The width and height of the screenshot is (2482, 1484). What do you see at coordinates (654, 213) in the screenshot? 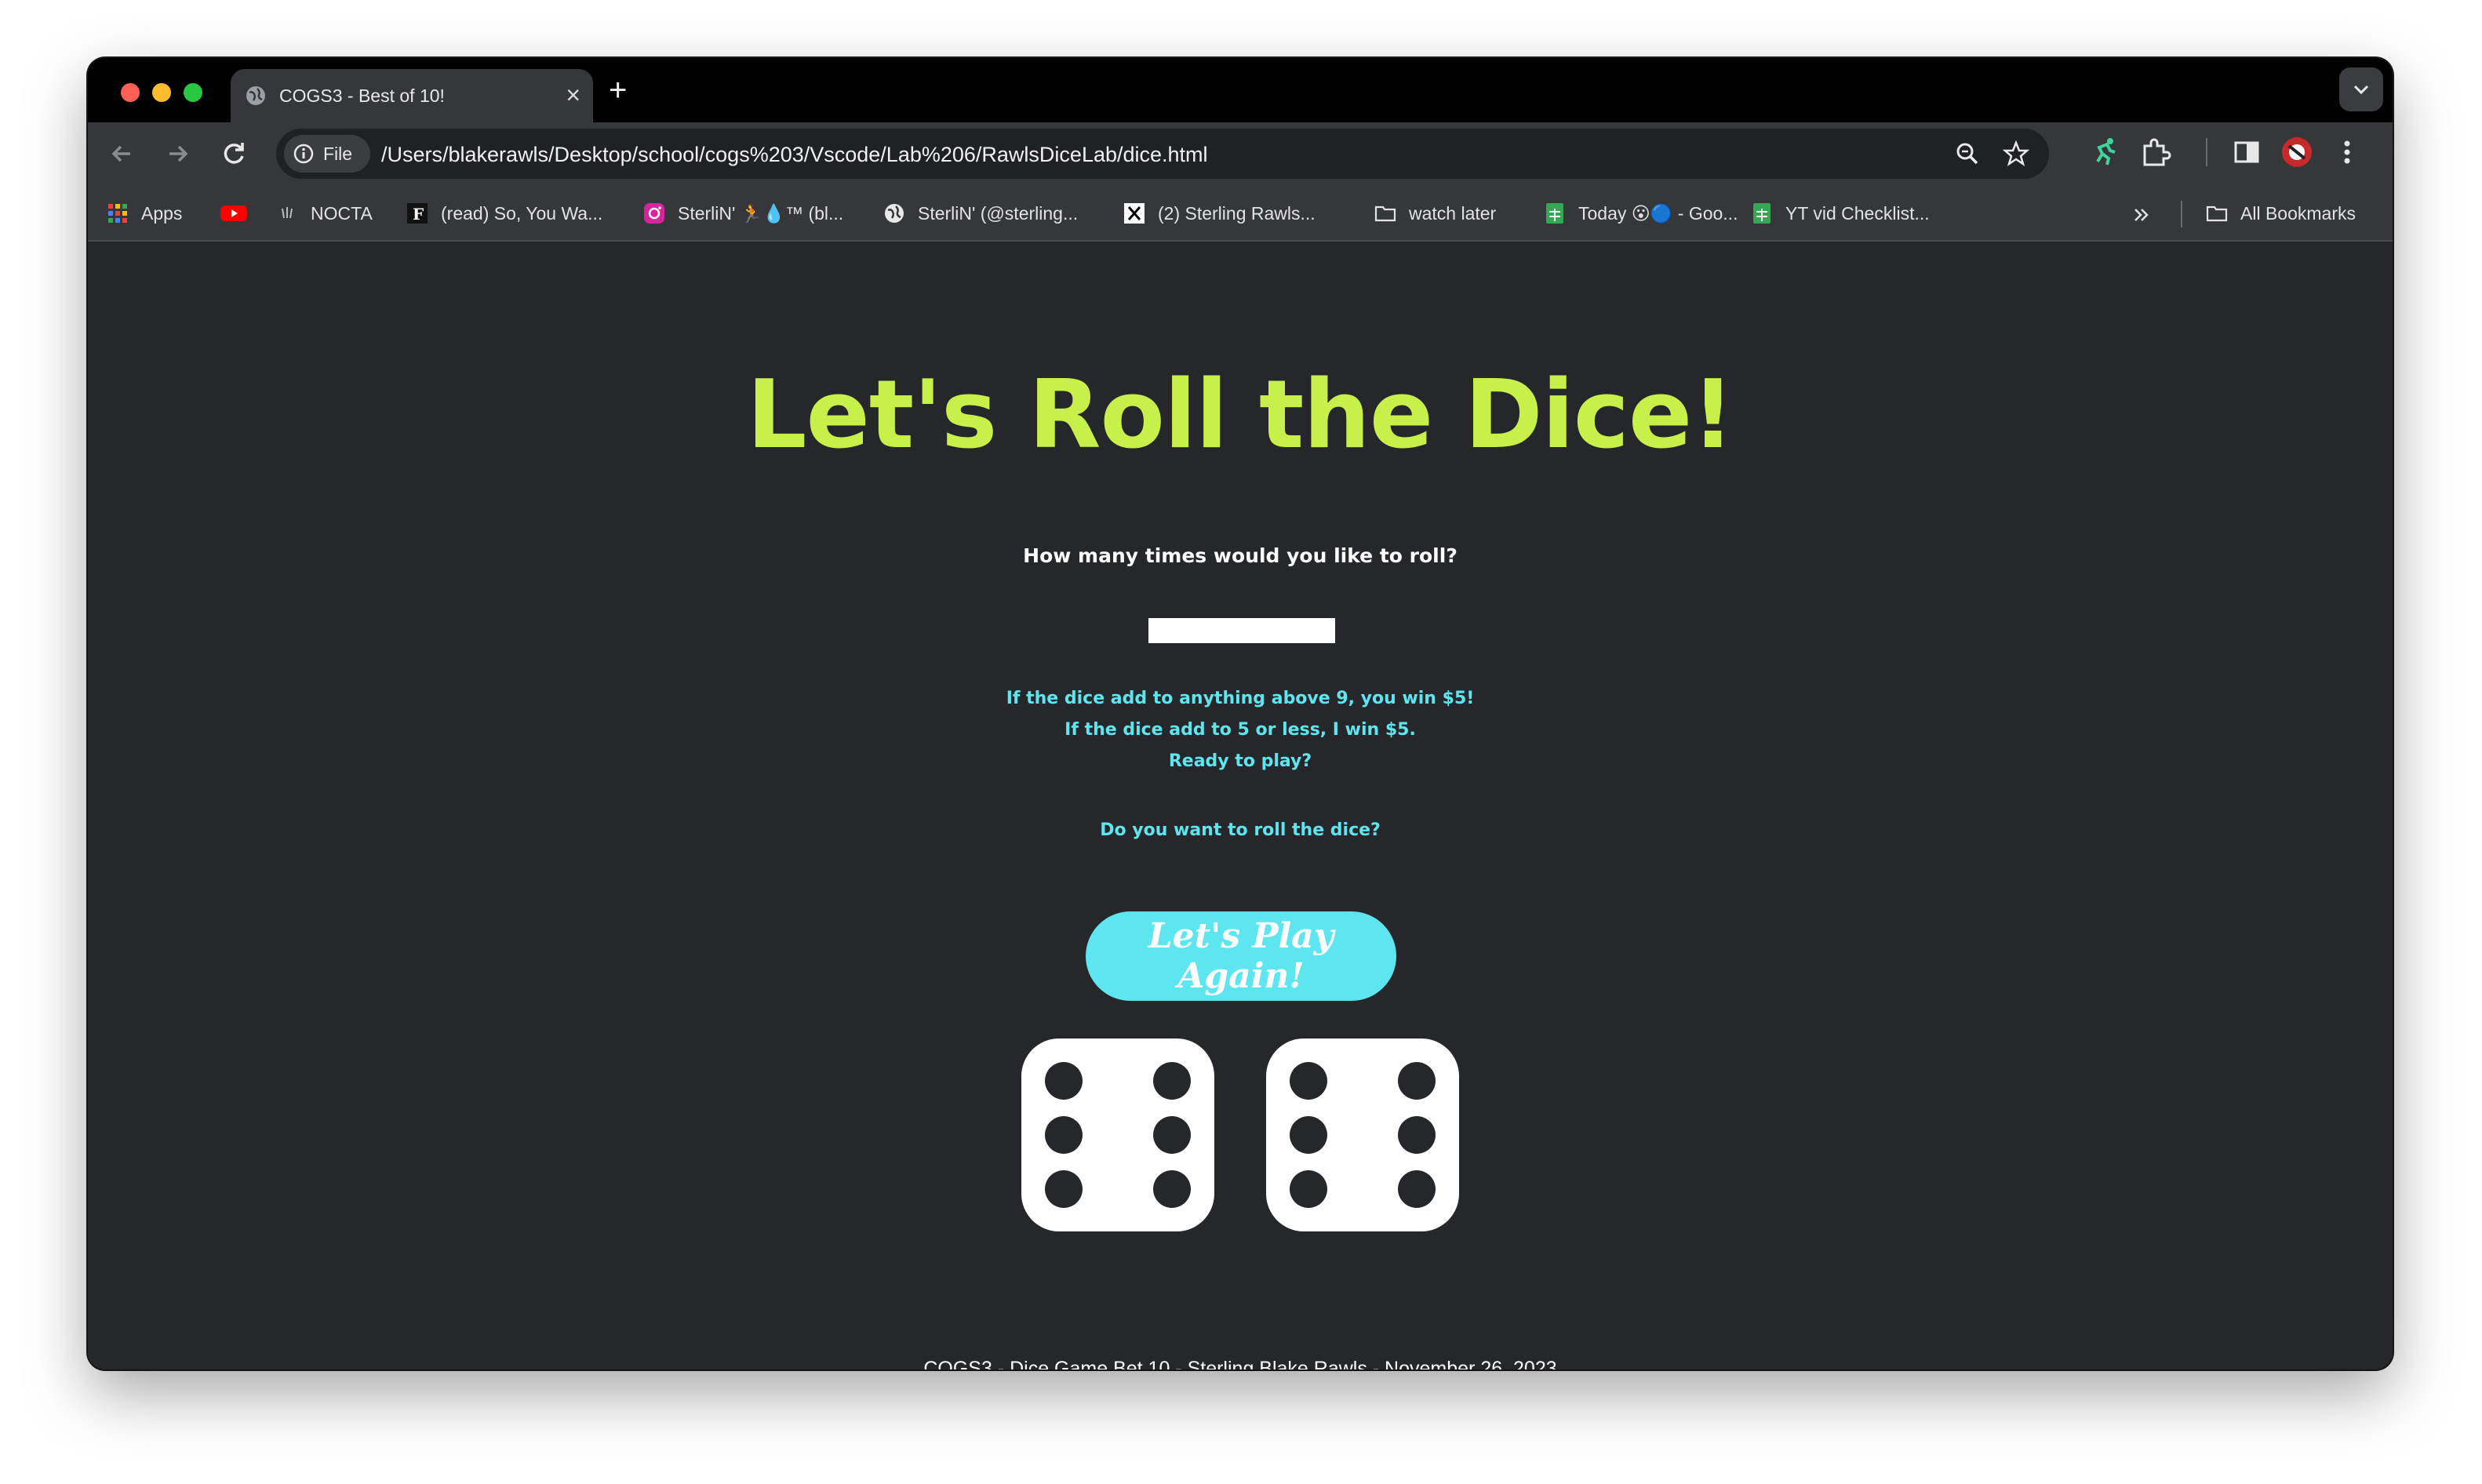
I see `instagram-icon` at bounding box center [654, 213].